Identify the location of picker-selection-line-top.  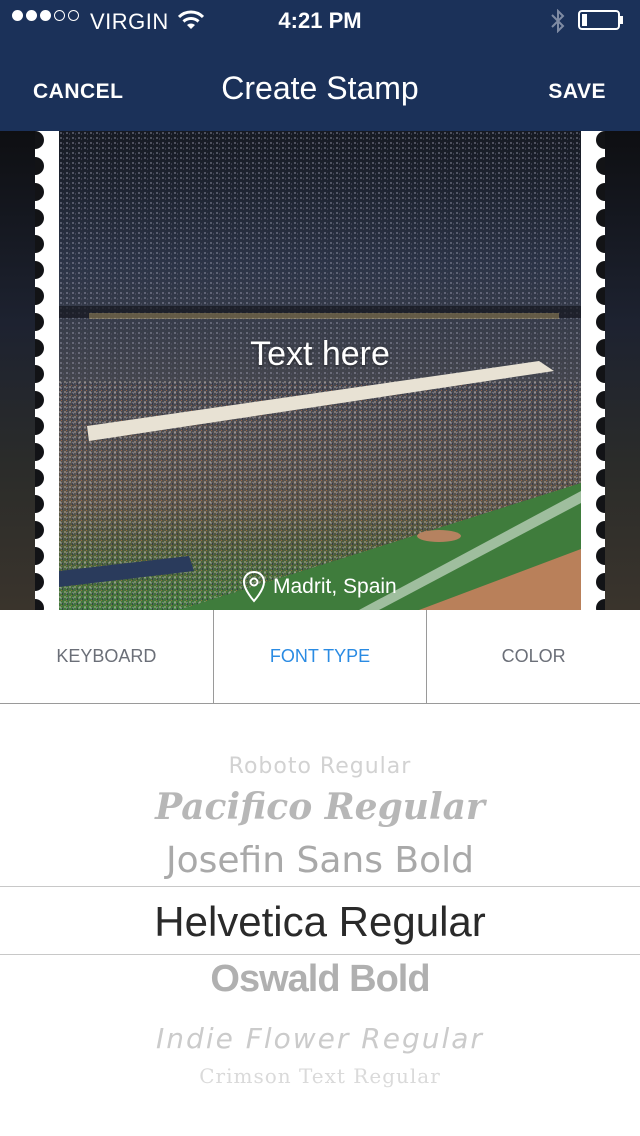
(320, 886).